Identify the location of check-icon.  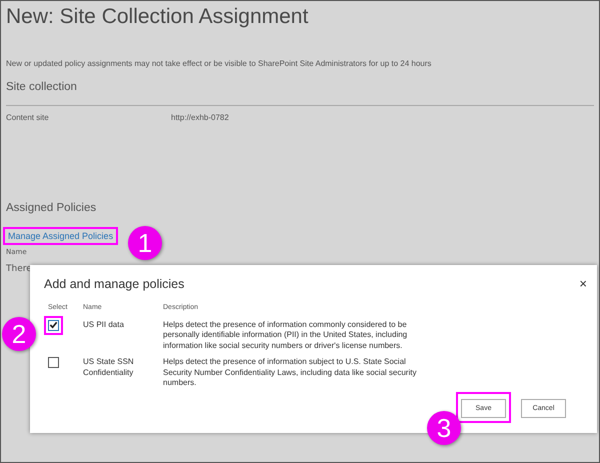
(53, 325).